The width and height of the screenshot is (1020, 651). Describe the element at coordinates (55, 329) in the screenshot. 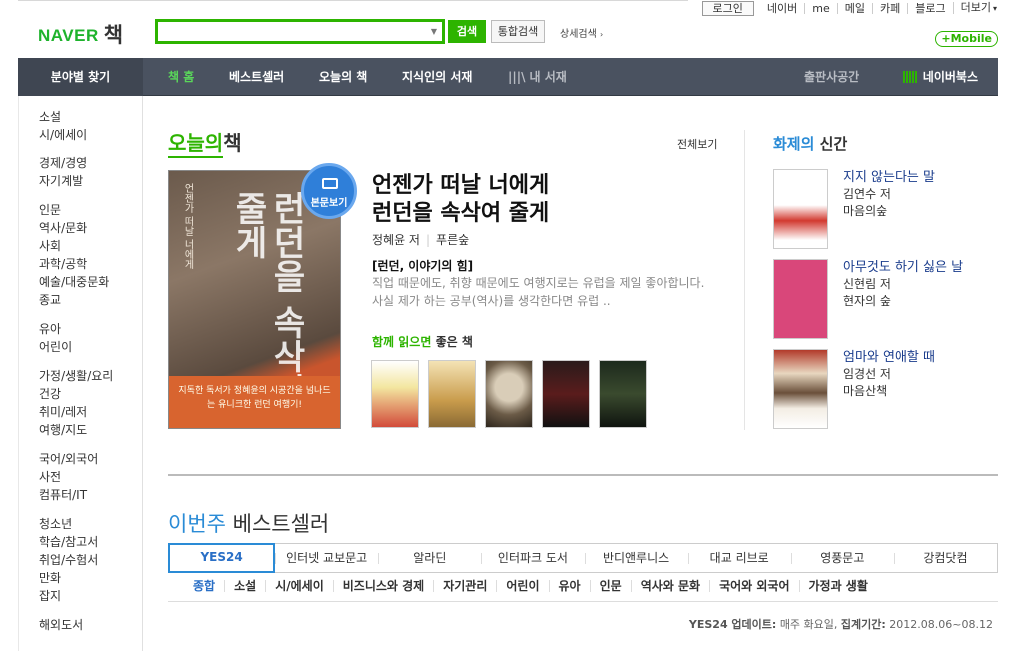

I see `sidebar-item: 유아` at that location.